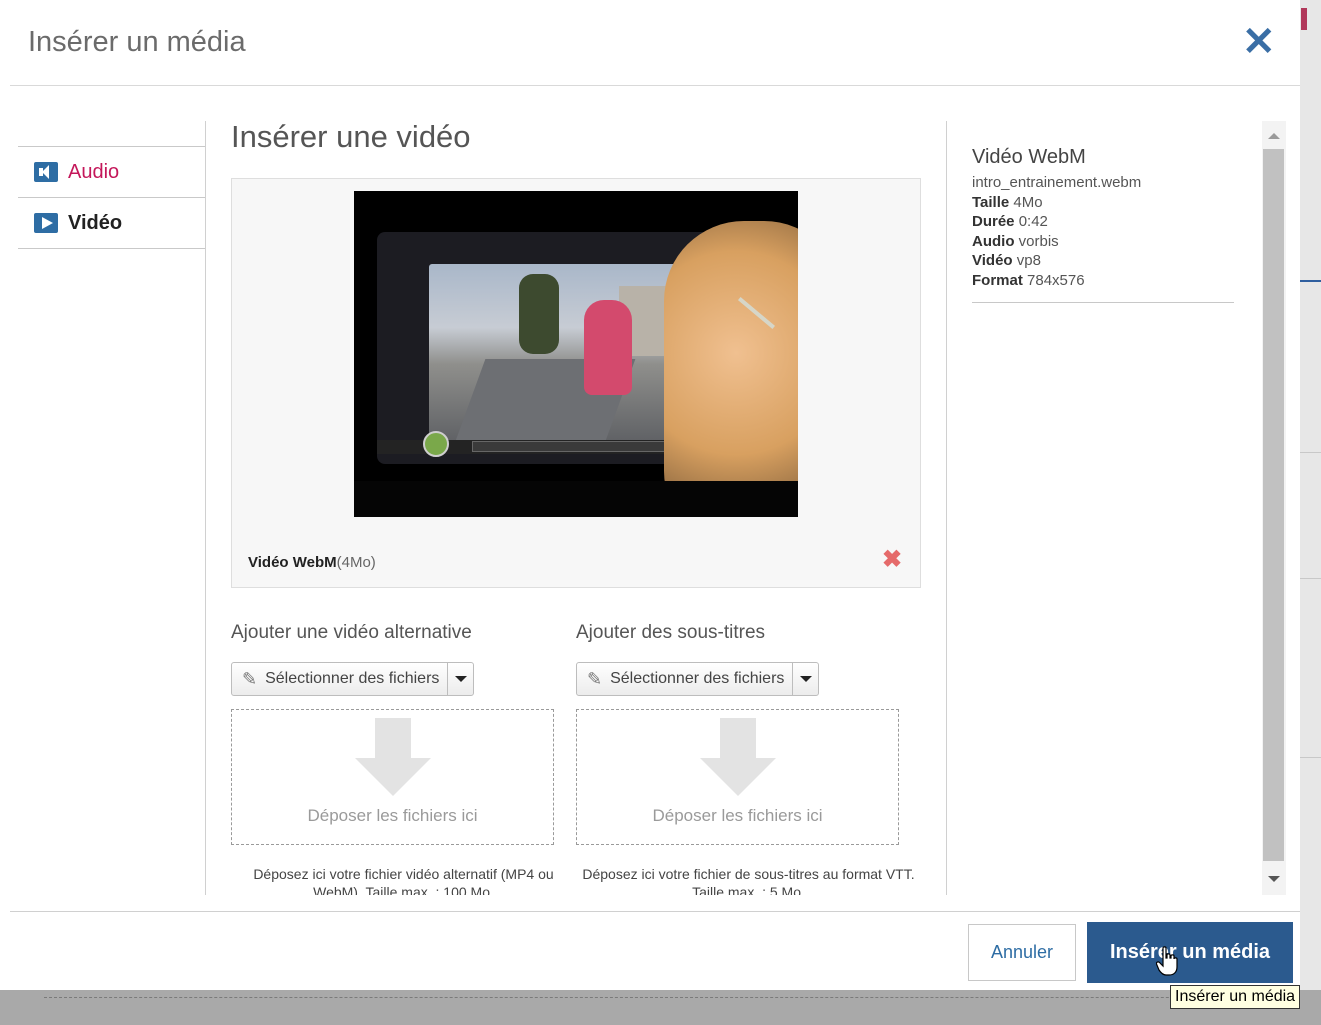 The height and width of the screenshot is (1025, 1321). Describe the element at coordinates (1033, 221) in the screenshot. I see `info-duration-value: 0:42` at that location.